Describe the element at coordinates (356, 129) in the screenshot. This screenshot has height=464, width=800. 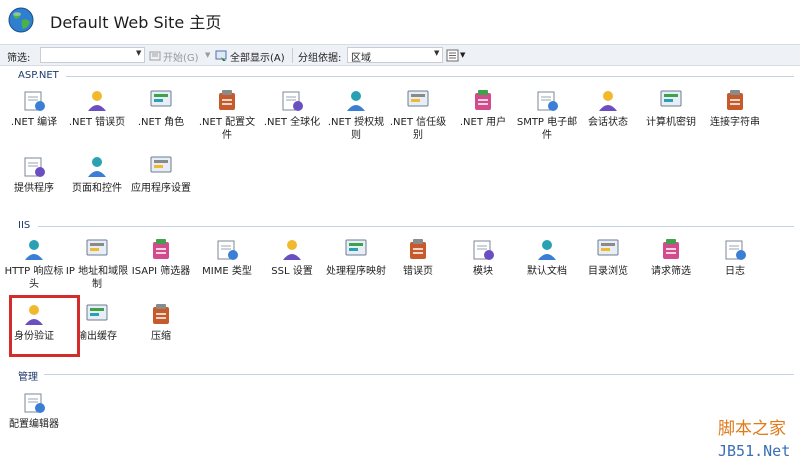
I see `feature-label: .NET 授权规则` at that location.